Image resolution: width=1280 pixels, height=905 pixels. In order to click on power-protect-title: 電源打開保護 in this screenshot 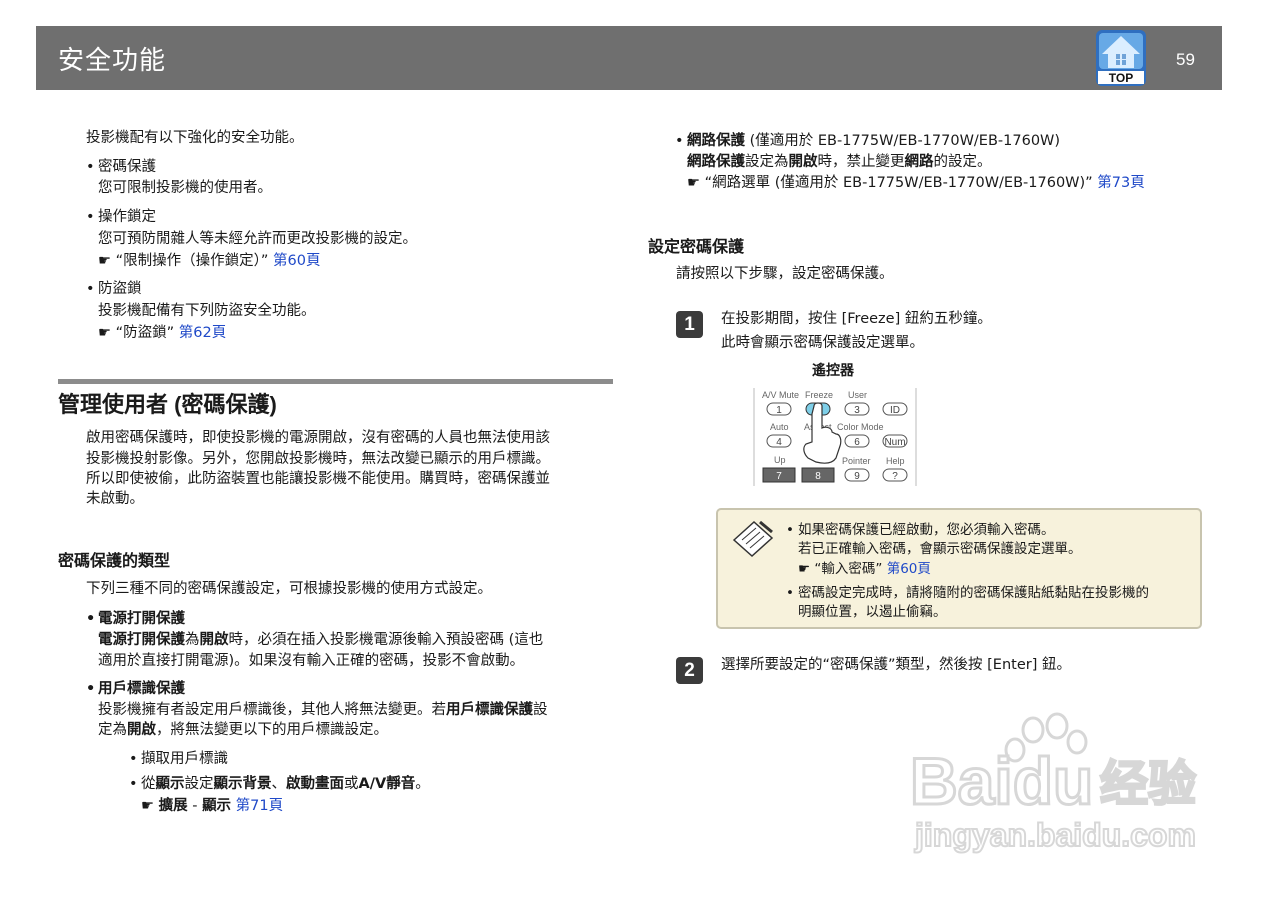, I will do `click(135, 619)`.